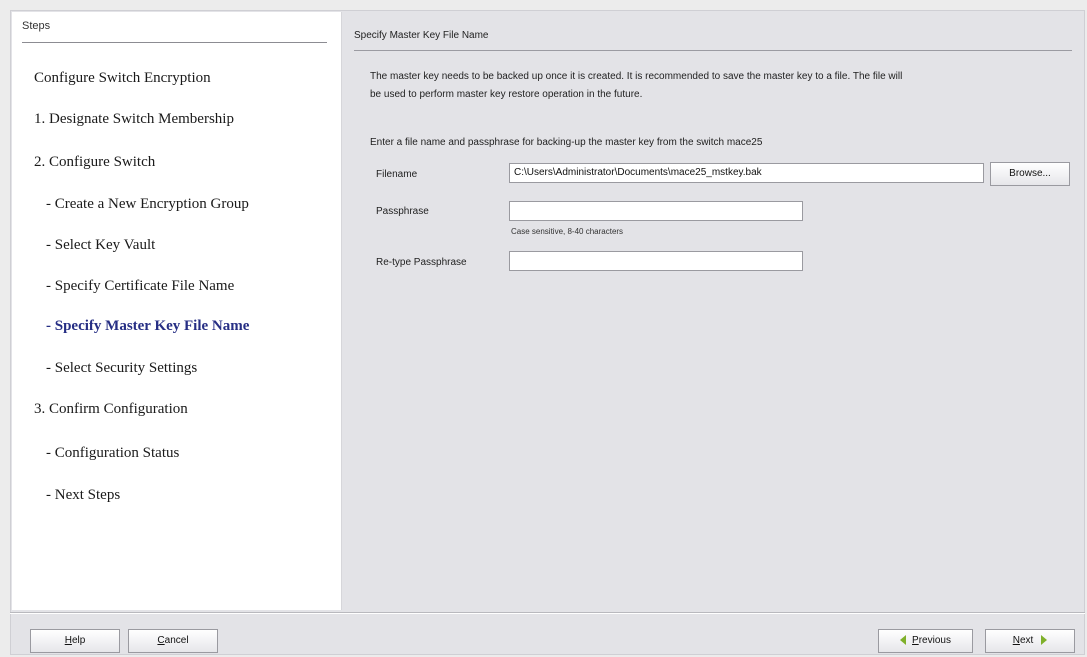 Image resolution: width=1087 pixels, height=657 pixels. I want to click on cancel-label: ancel, so click(176, 640).